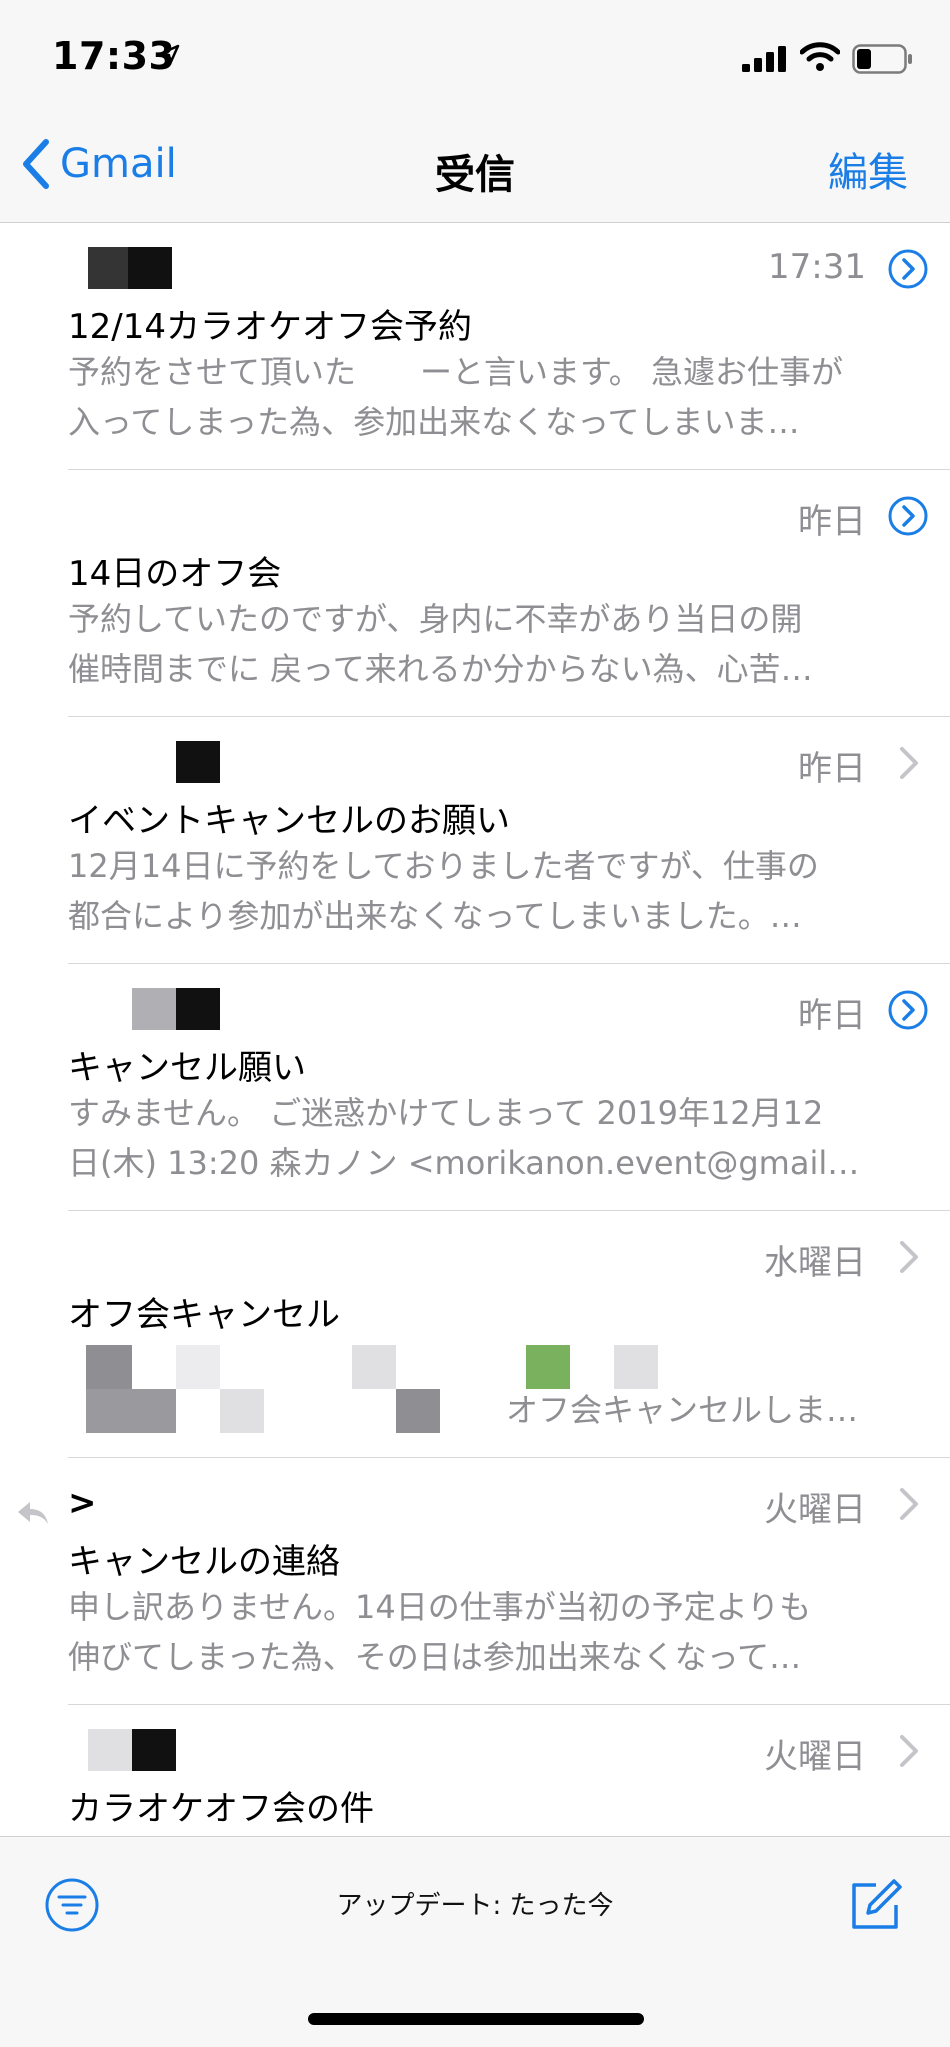 The image size is (950, 2047). What do you see at coordinates (221, 1809) in the screenshot?
I see `message-subject: カラオケオフ会の件` at bounding box center [221, 1809].